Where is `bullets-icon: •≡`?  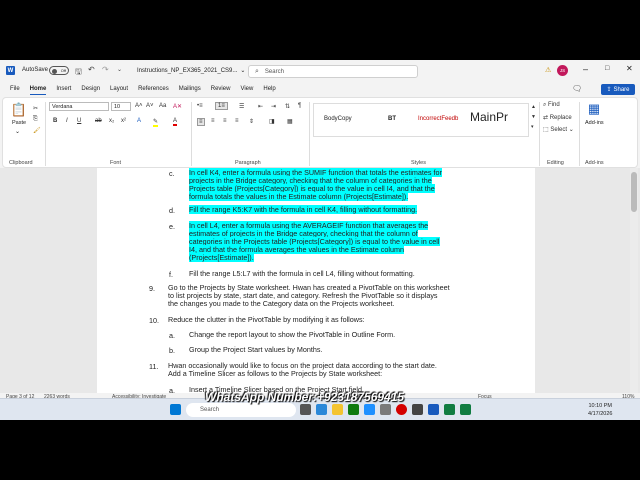
bullets-icon: •≡ is located at coordinates (200, 106).